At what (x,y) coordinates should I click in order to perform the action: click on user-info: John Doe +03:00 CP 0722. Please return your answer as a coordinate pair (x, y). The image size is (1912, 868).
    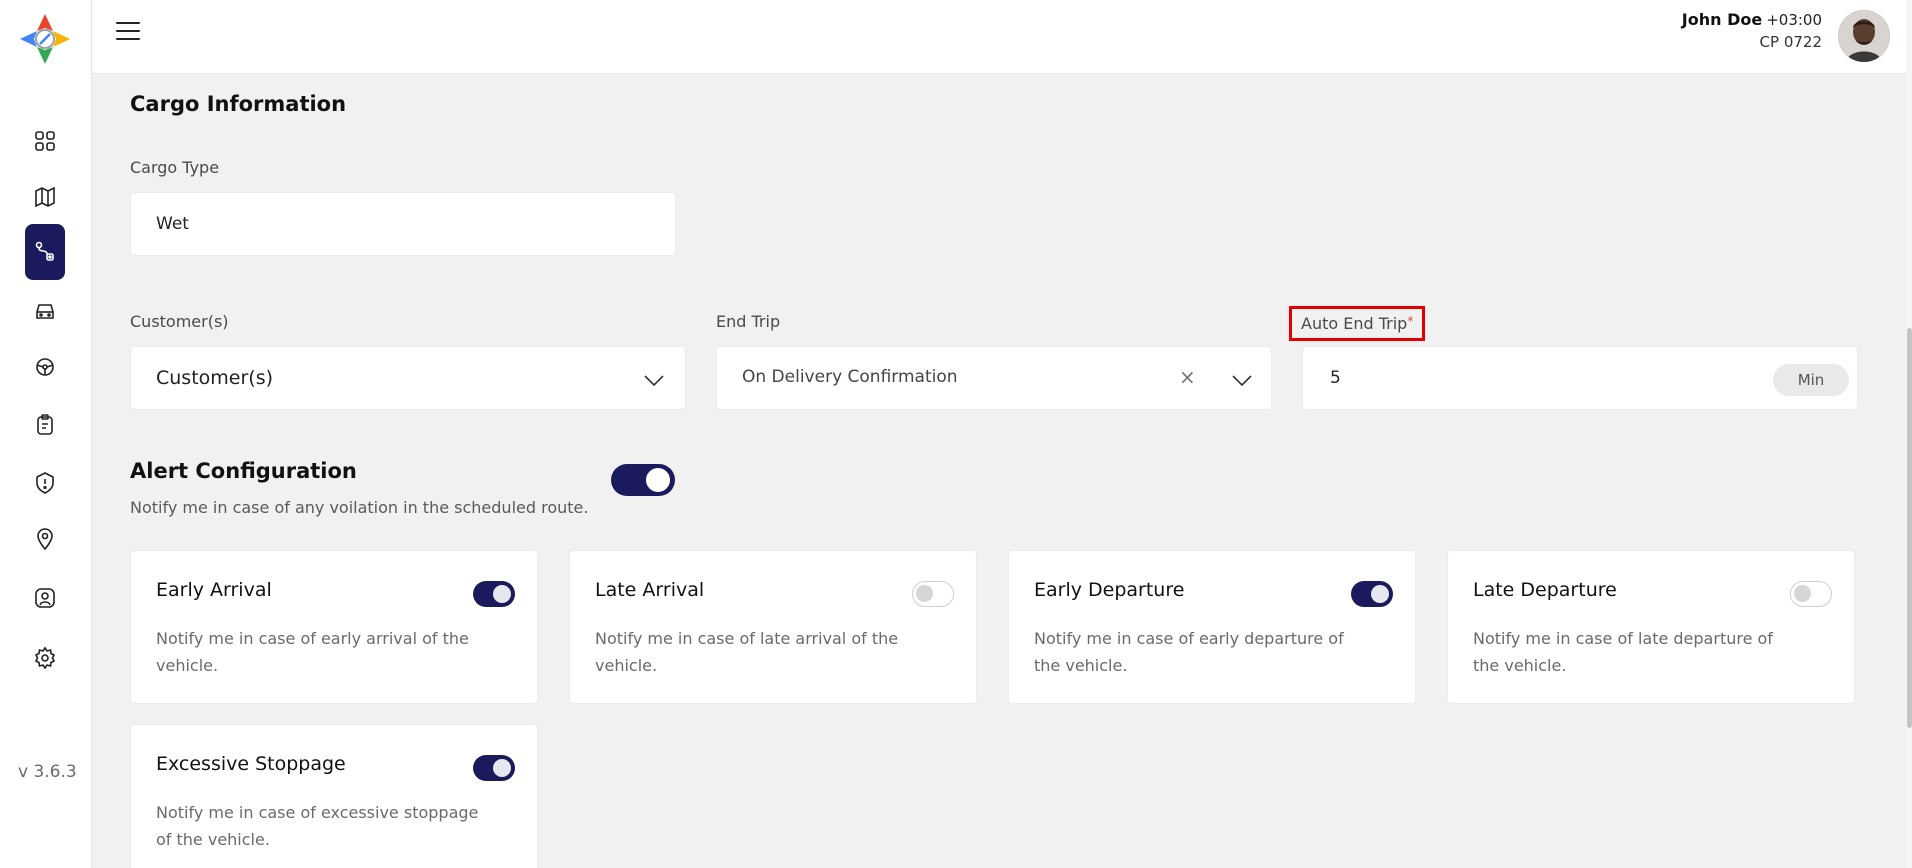
    Looking at the image, I should click on (1752, 30).